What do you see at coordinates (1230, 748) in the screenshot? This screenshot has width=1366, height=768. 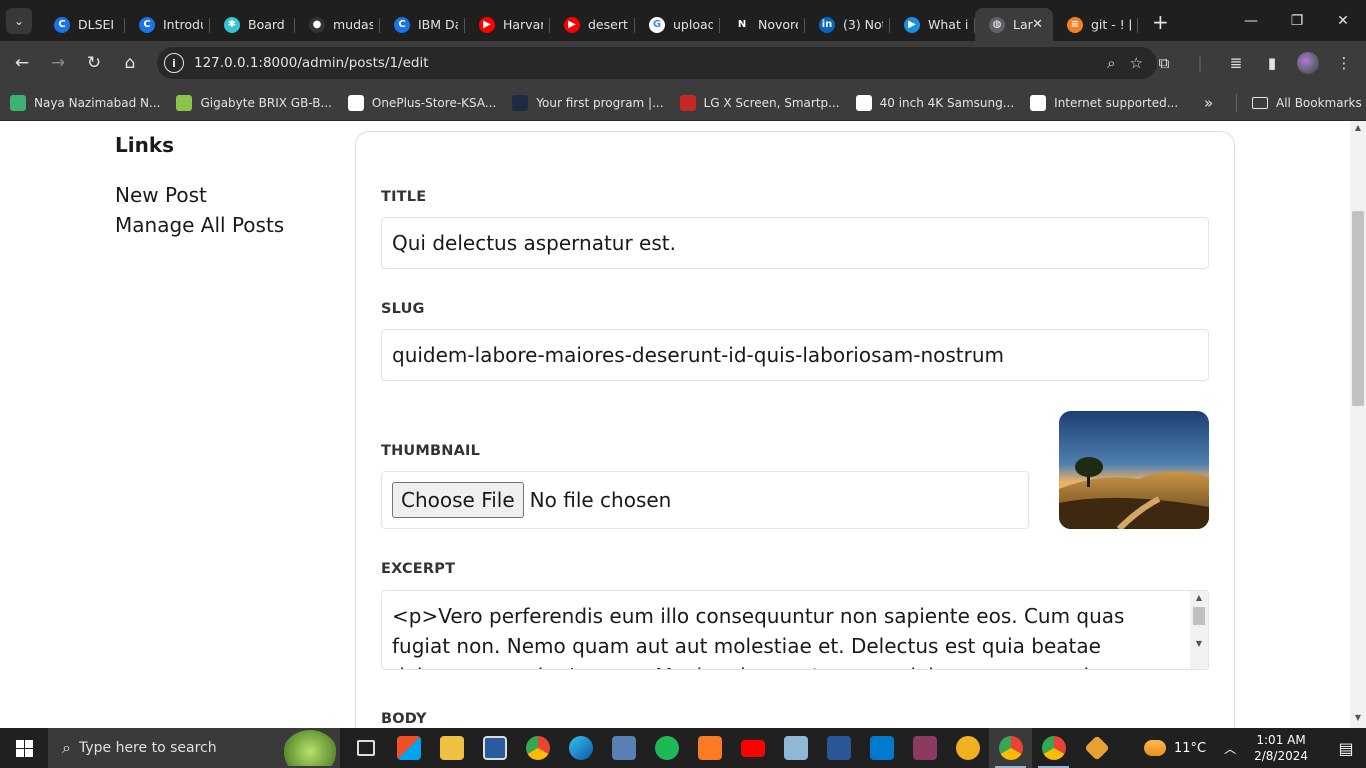 I see `chevron-up-icon: ︿` at bounding box center [1230, 748].